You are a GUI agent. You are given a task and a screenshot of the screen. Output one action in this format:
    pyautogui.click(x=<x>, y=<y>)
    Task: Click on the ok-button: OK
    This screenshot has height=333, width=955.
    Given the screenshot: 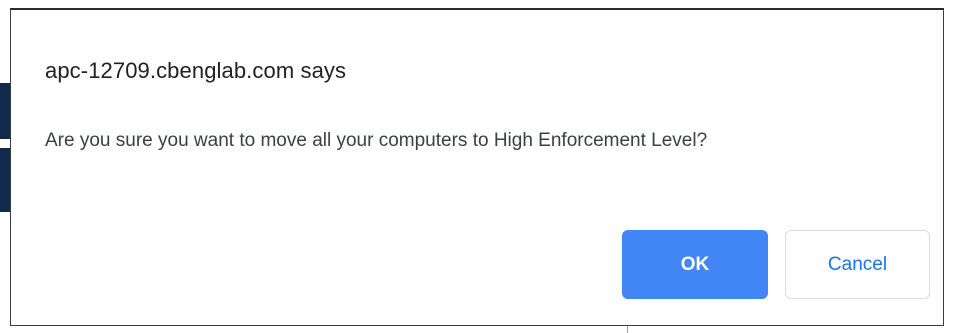 What is the action you would take?
    pyautogui.click(x=695, y=264)
    